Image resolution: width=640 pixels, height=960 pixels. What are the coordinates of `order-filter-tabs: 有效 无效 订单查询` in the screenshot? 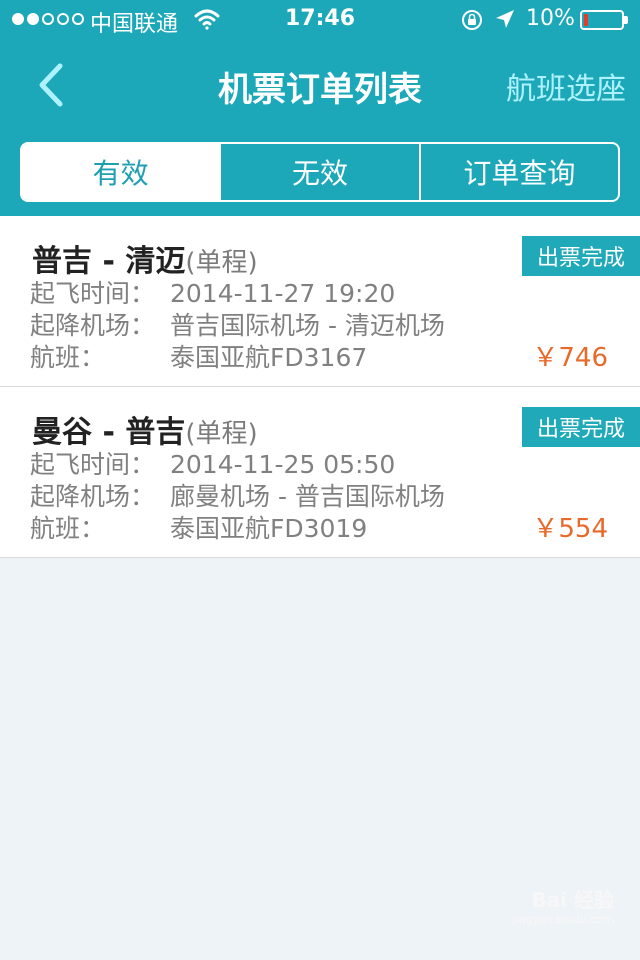 It's located at (320, 172).